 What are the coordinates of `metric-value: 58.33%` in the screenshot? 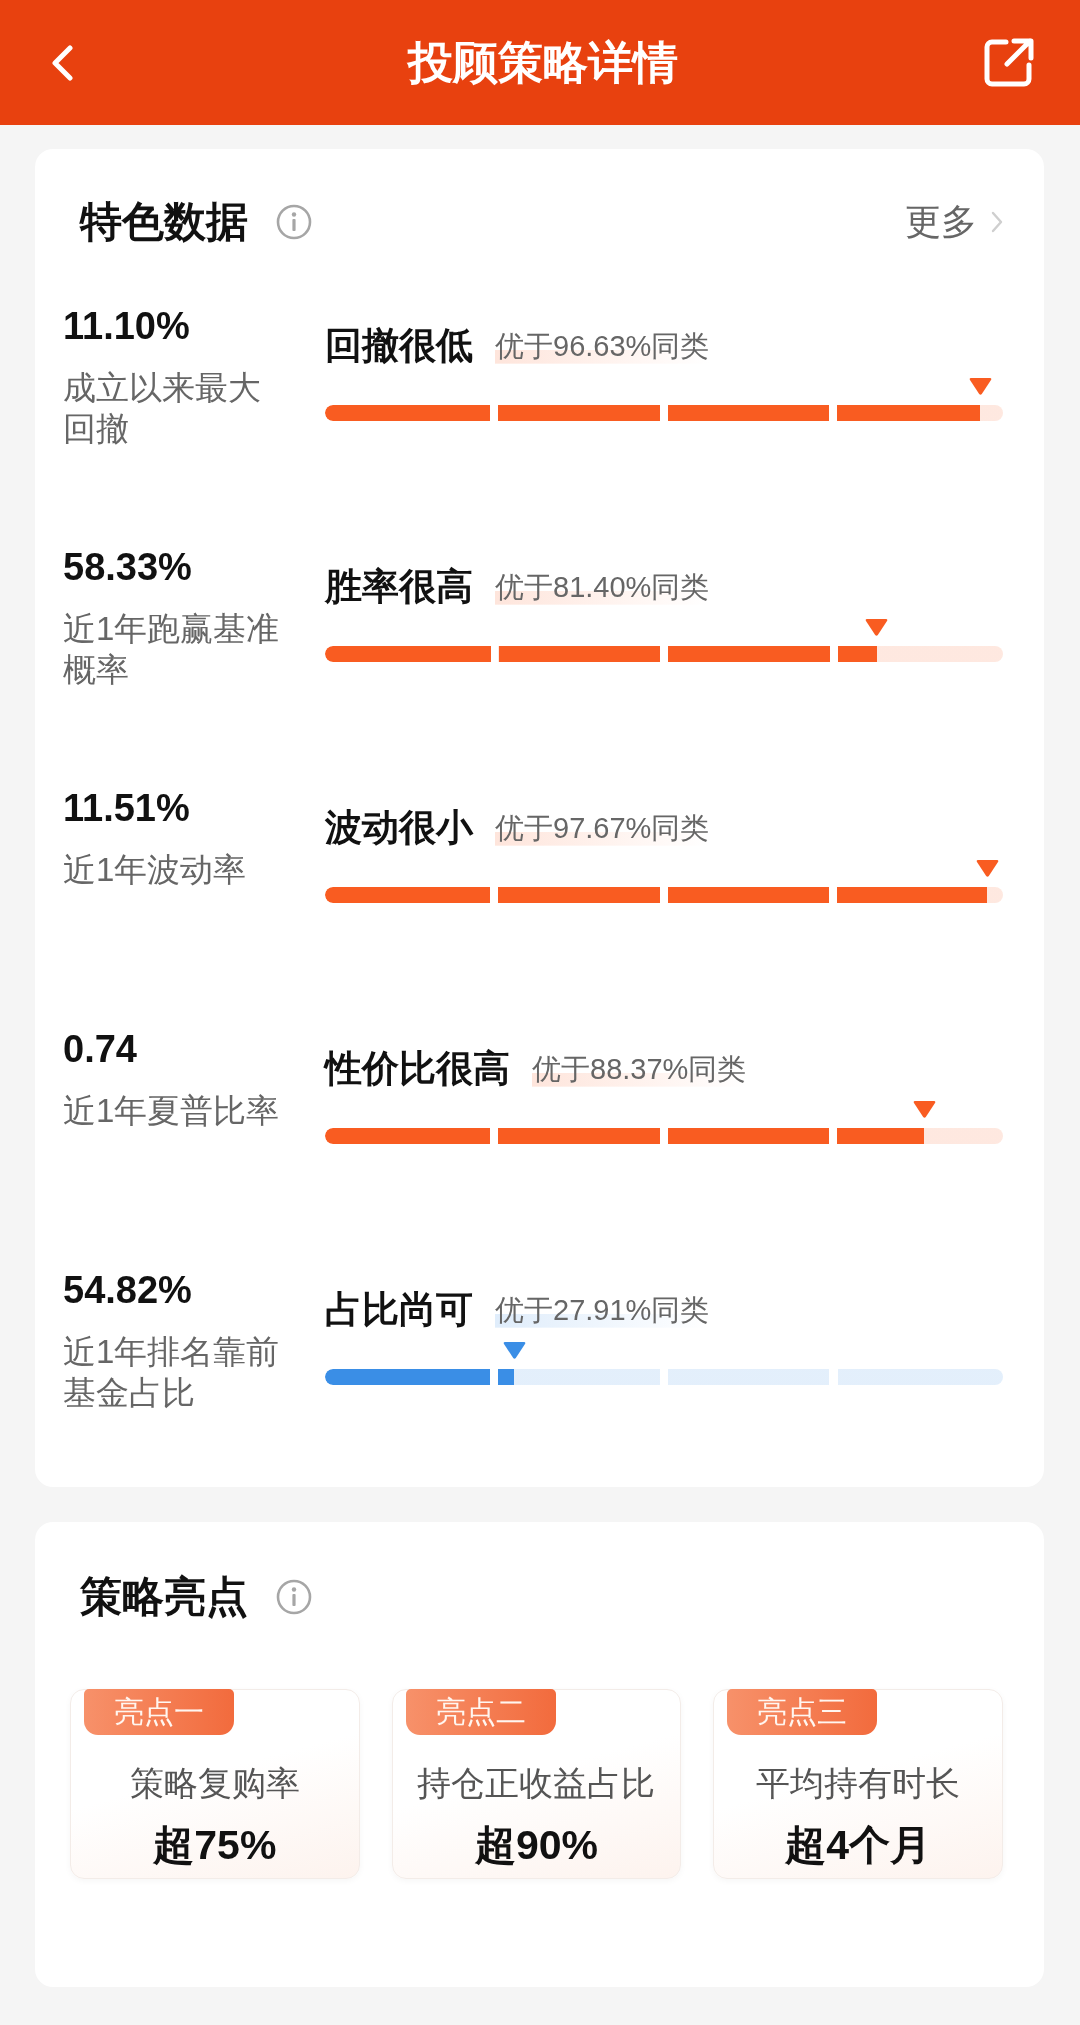 It's located at (128, 567).